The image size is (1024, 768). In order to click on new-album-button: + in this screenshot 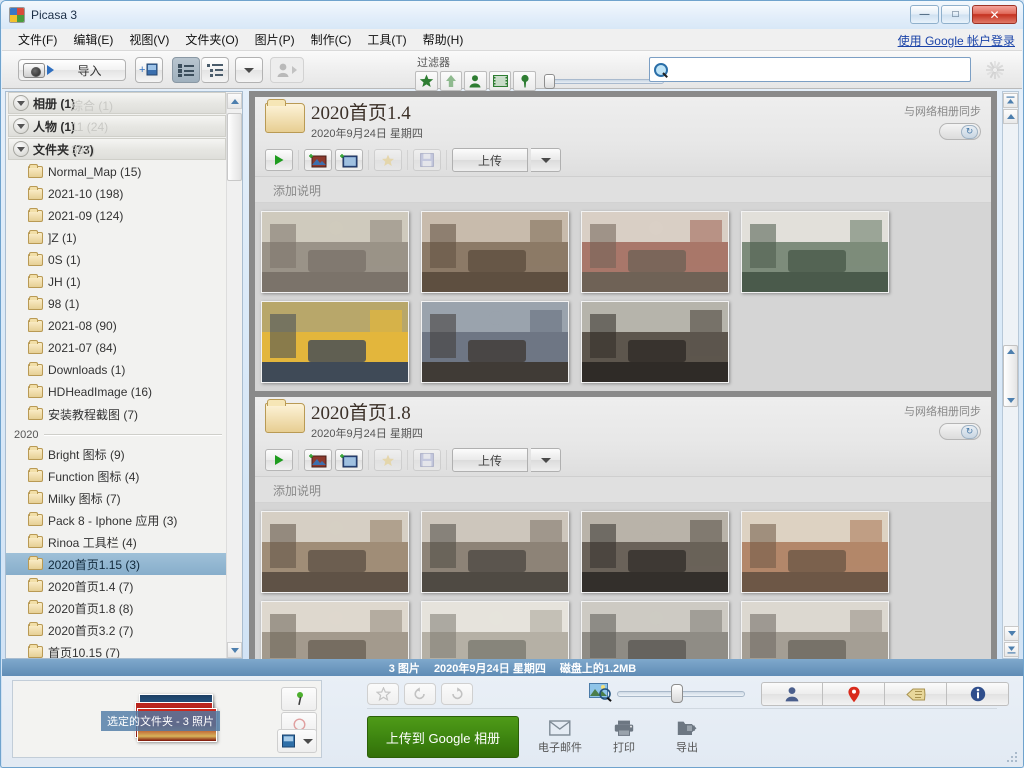, I will do `click(149, 70)`.